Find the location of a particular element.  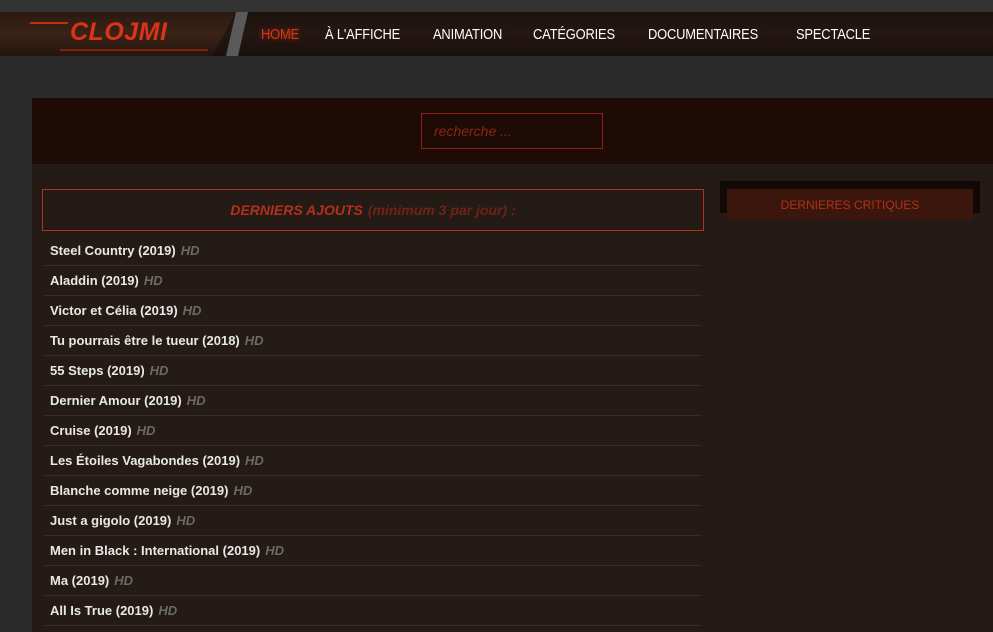

nav-item-spectacle: SPECTACLE is located at coordinates (833, 34).